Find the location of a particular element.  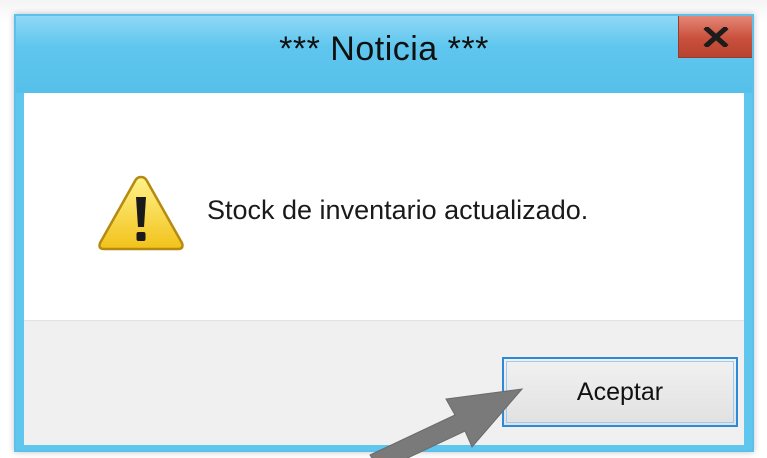

warning-icon is located at coordinates (141, 213).